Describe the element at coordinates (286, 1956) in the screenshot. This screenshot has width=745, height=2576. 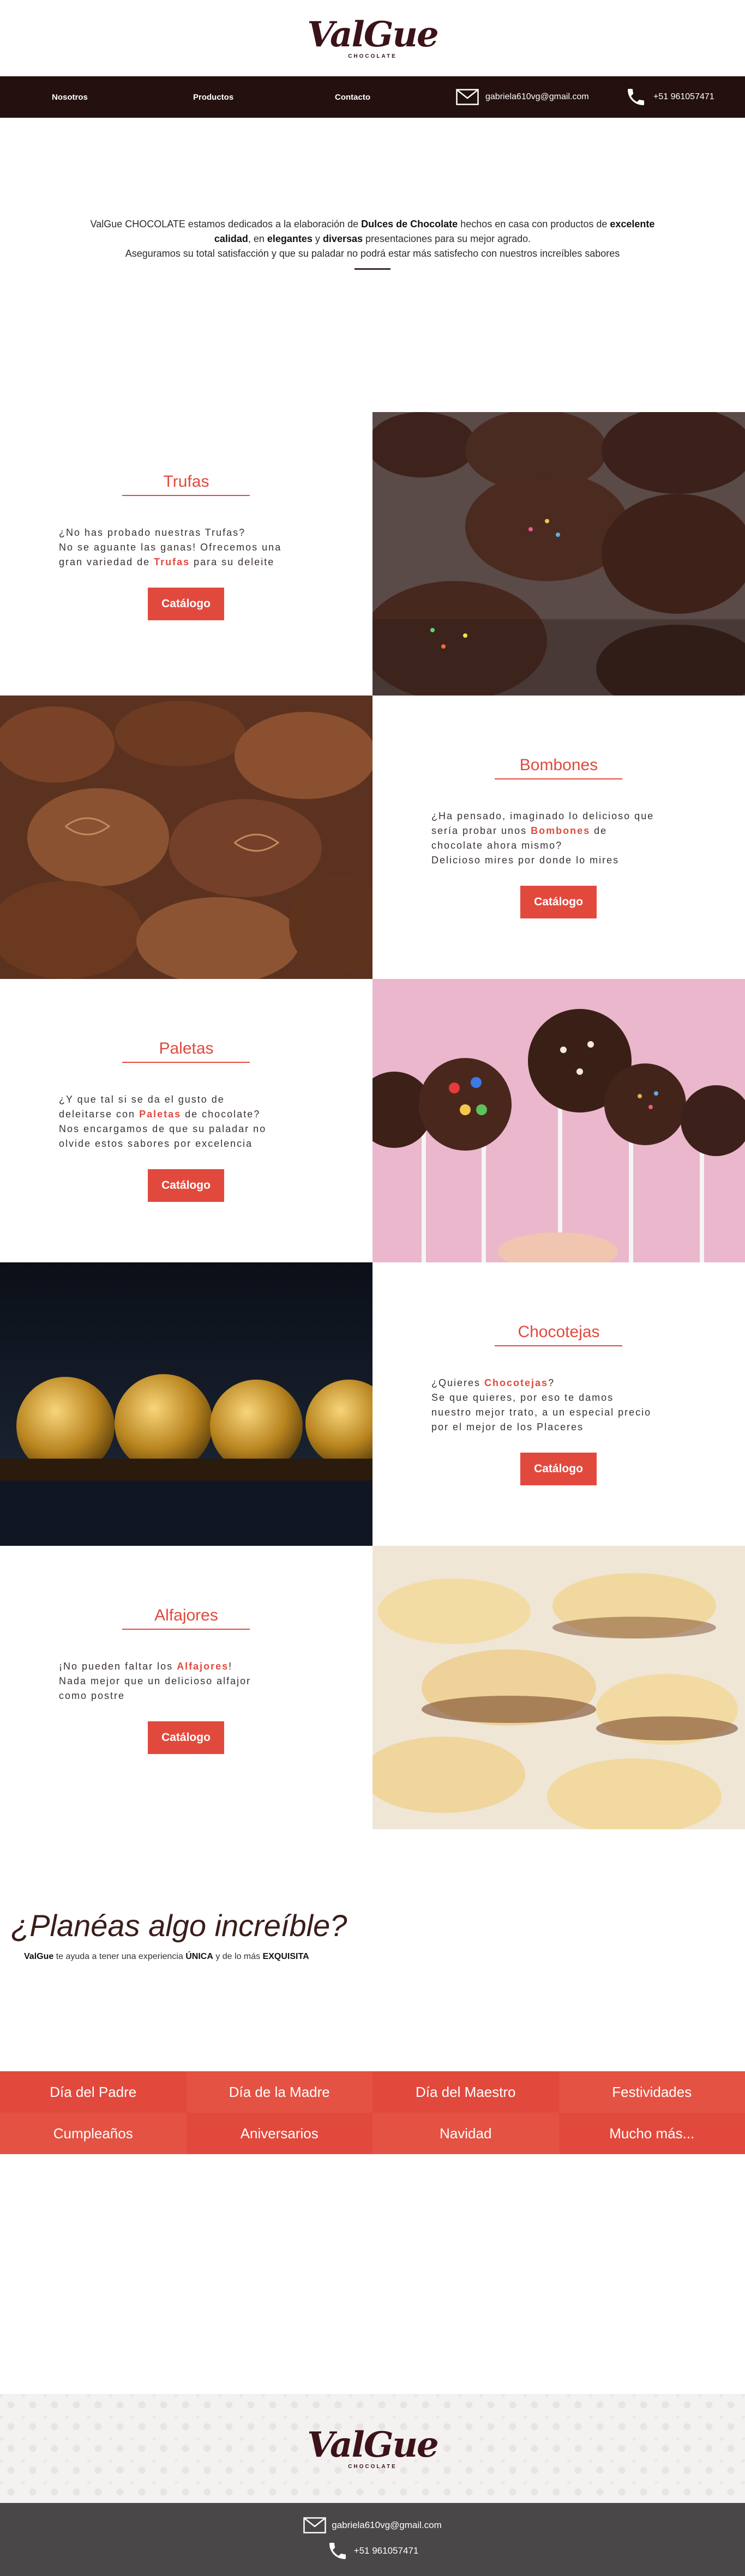
I see `plan-sub-d: EXQUISITA` at that location.